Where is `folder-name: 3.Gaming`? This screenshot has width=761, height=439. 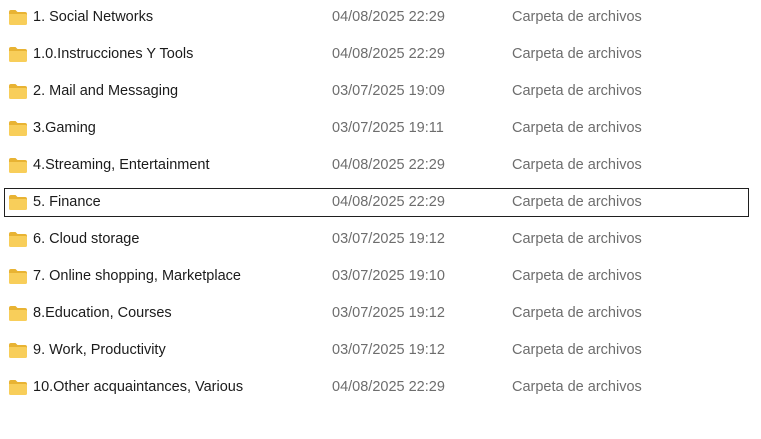
folder-name: 3.Gaming is located at coordinates (64, 128).